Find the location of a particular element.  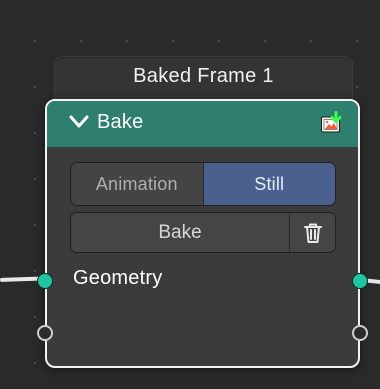

geometry-socket-label: Geometry is located at coordinates (118, 278).